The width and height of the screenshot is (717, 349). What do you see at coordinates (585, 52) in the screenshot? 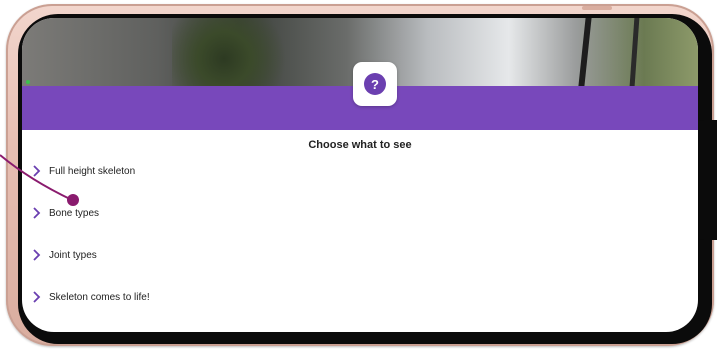
I see `camera-window-frame` at bounding box center [585, 52].